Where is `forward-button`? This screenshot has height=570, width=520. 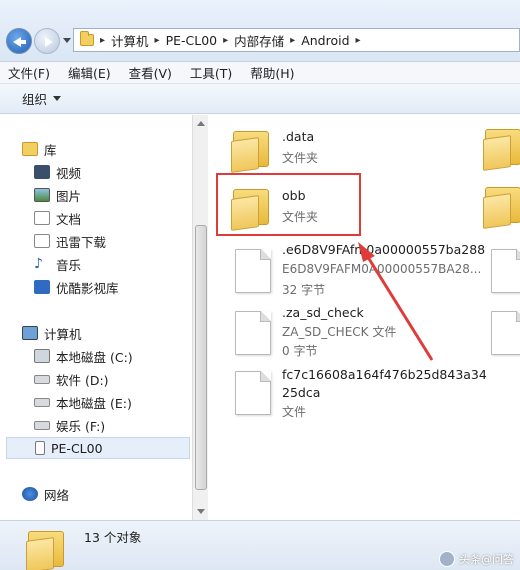 forward-button is located at coordinates (47, 41).